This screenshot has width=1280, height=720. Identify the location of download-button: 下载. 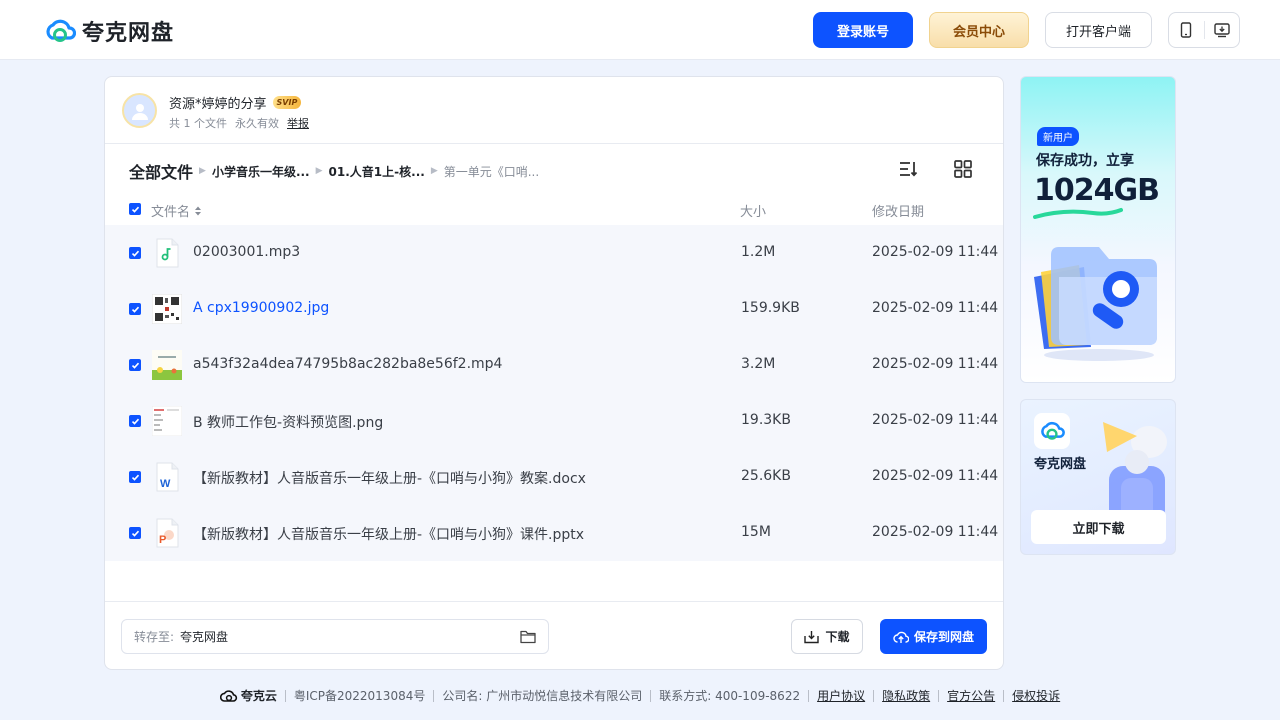
(827, 636).